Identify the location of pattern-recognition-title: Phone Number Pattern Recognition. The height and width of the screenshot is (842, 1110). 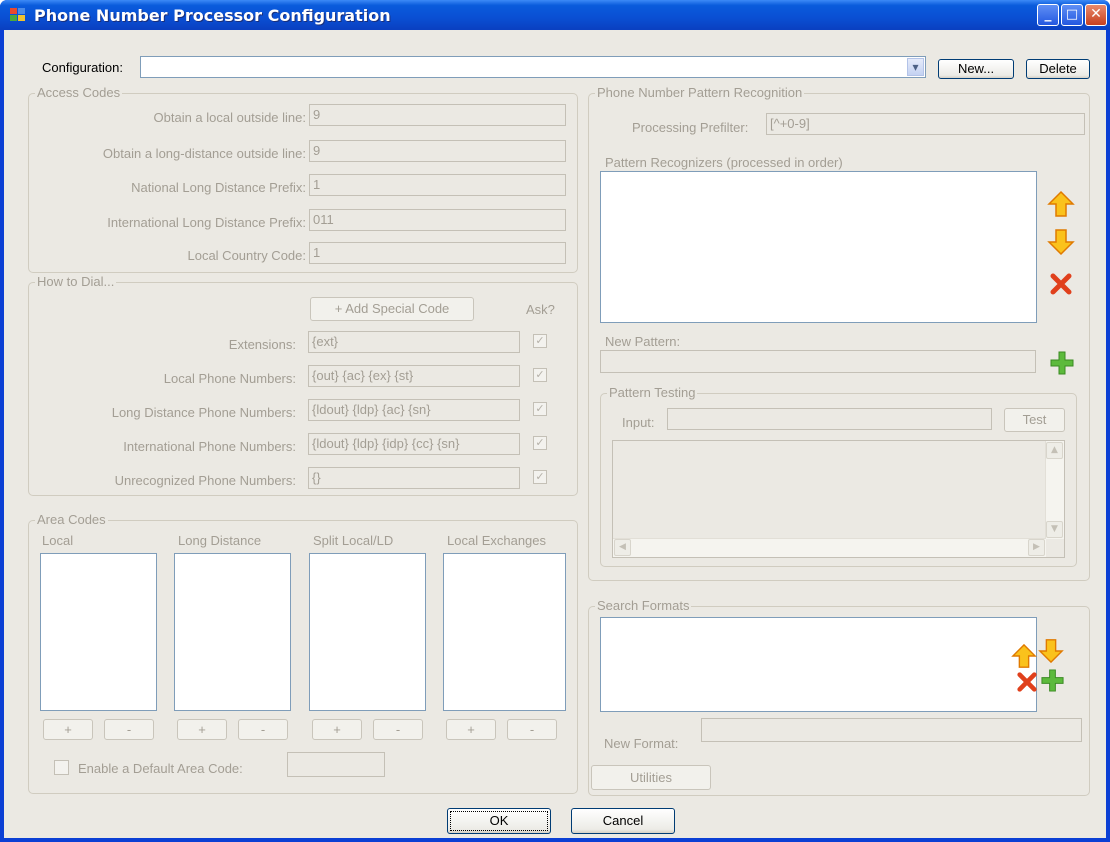
(700, 92).